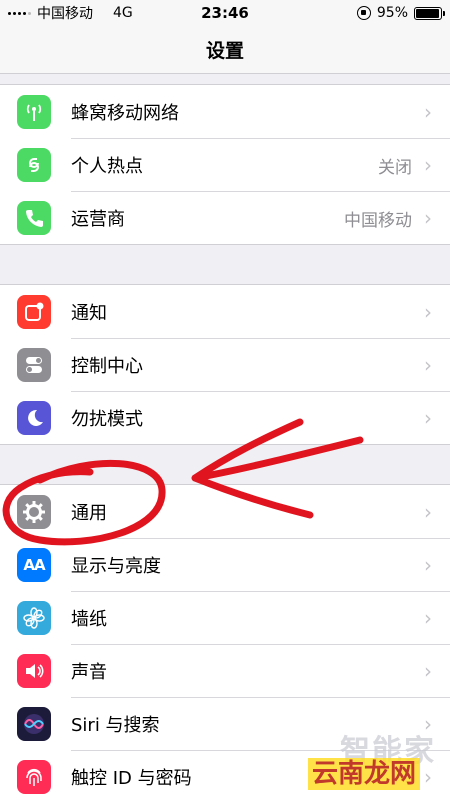 The width and height of the screenshot is (450, 800). I want to click on watermark-logo: 云南龙网, so click(363, 774).